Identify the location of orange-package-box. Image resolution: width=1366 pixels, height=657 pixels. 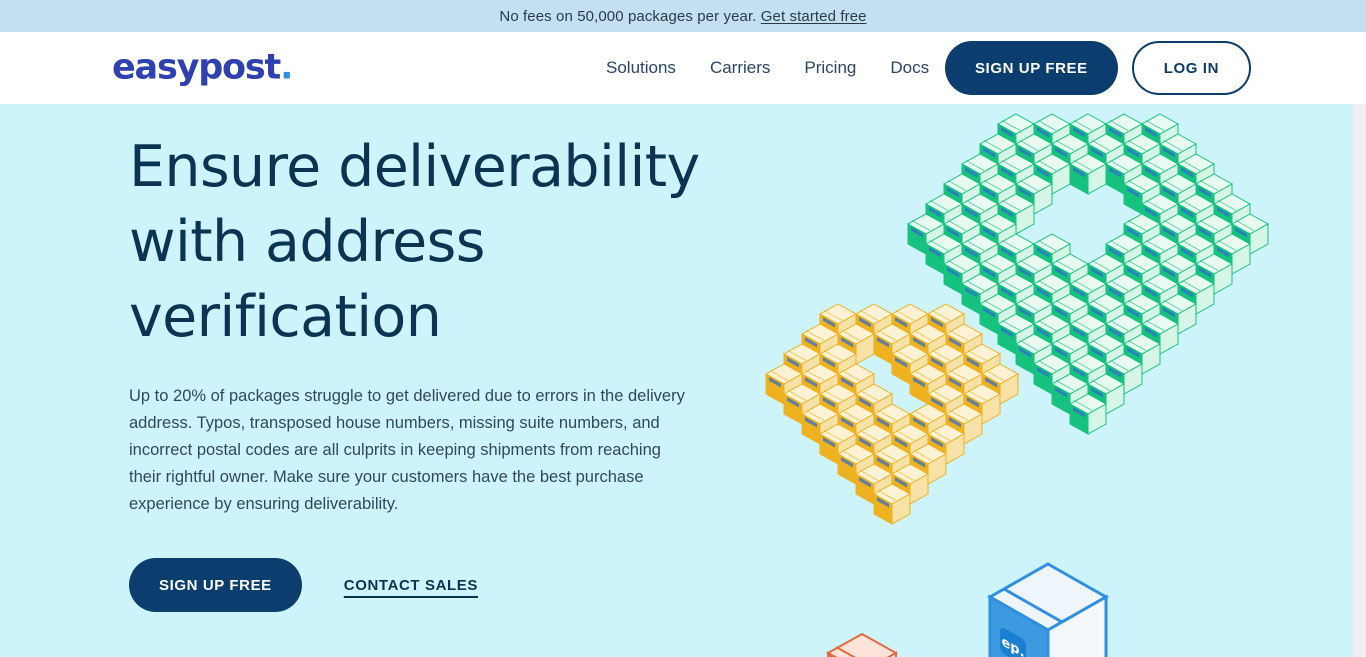
(862, 644).